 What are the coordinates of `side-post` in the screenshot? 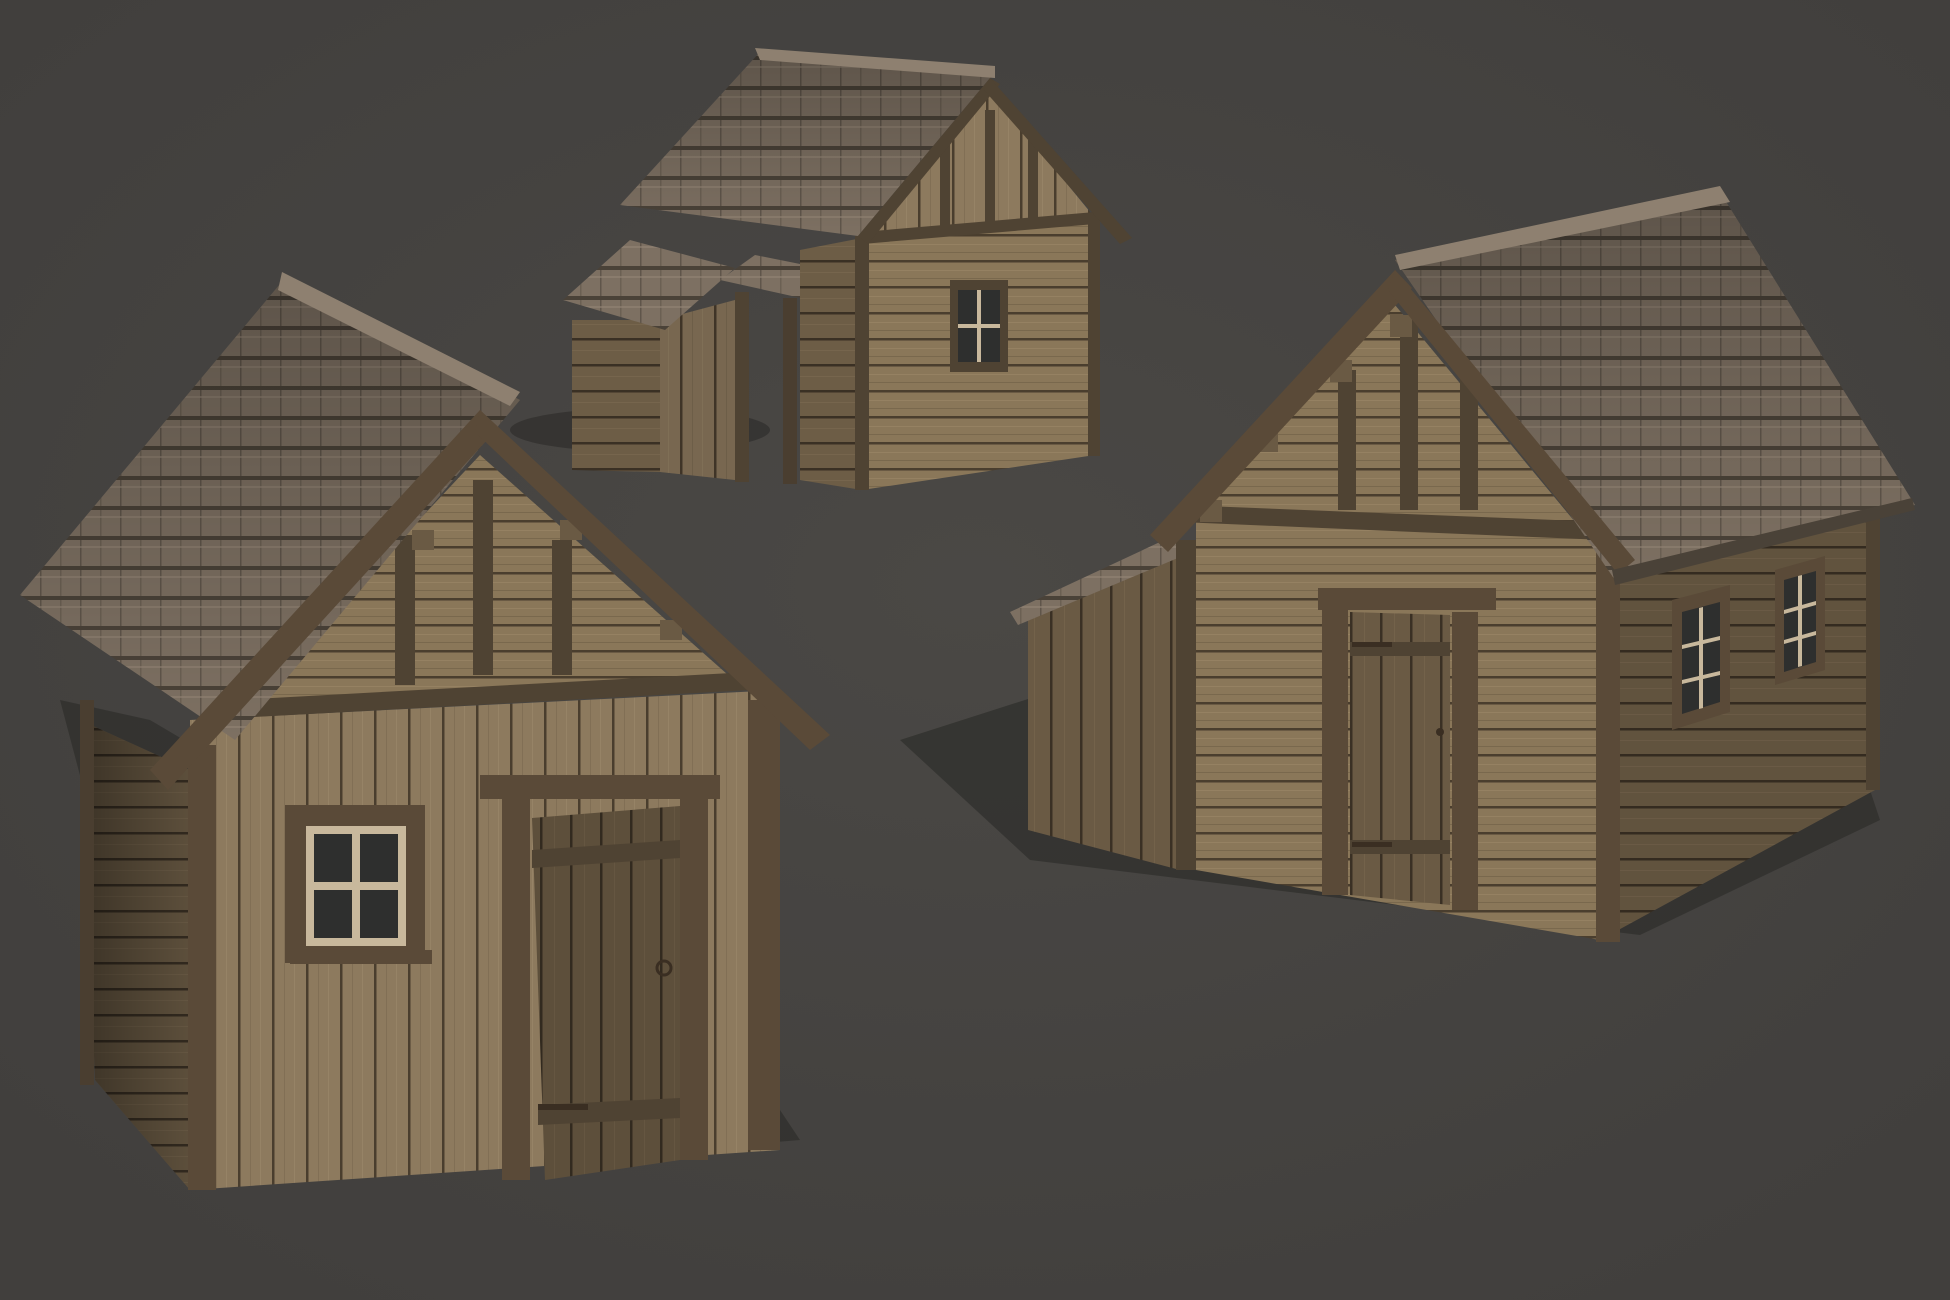 It's located at (87, 892).